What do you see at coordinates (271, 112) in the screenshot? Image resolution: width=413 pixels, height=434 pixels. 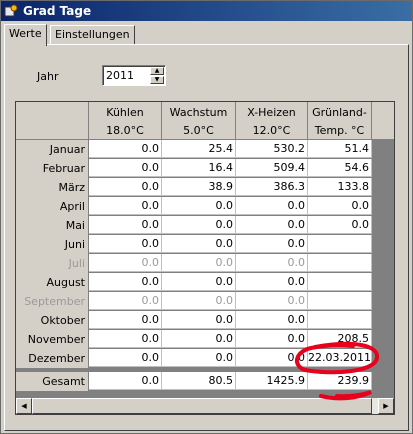 I see `column-title: X-Heizen` at bounding box center [271, 112].